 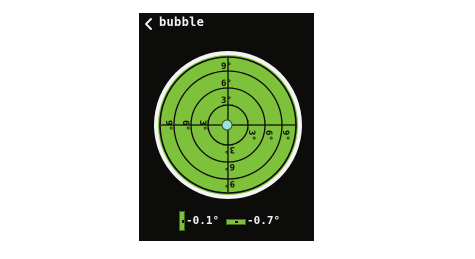 What do you see at coordinates (202, 125) in the screenshot?
I see `scale-label-left-3: 3°` at bounding box center [202, 125].